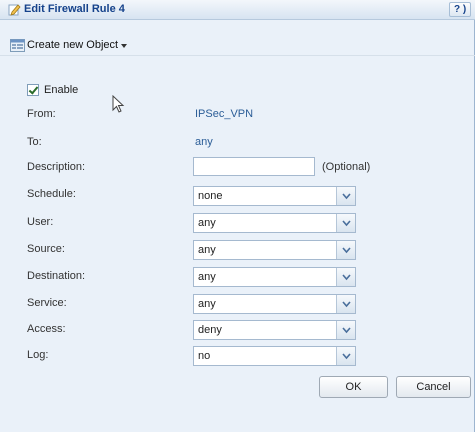 Image resolution: width=475 pixels, height=432 pixels. I want to click on source-select: any, so click(274, 250).